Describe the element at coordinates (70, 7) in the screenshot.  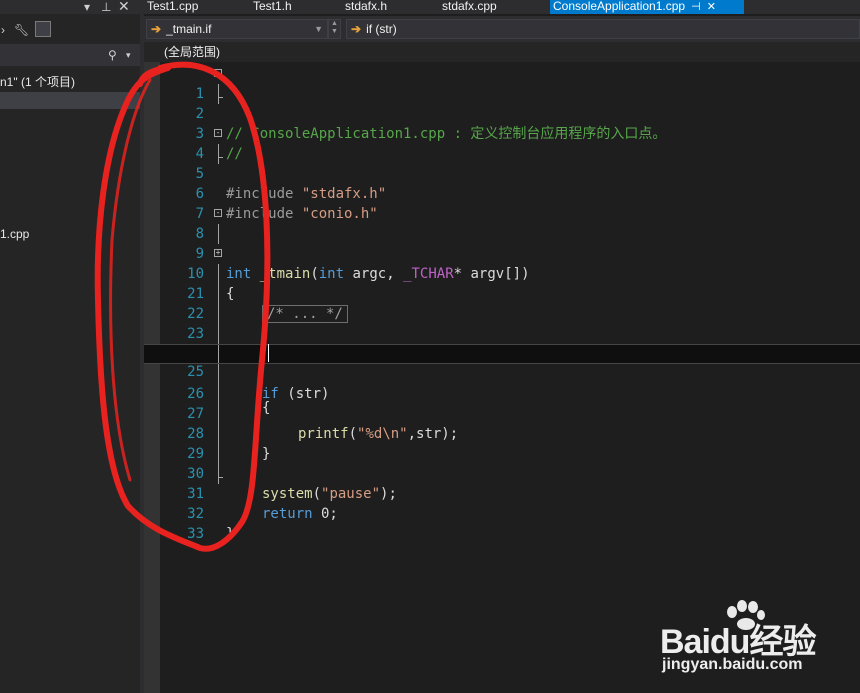
I see `solution-explorer-titlebar: ▾ ⊥ ✕` at that location.